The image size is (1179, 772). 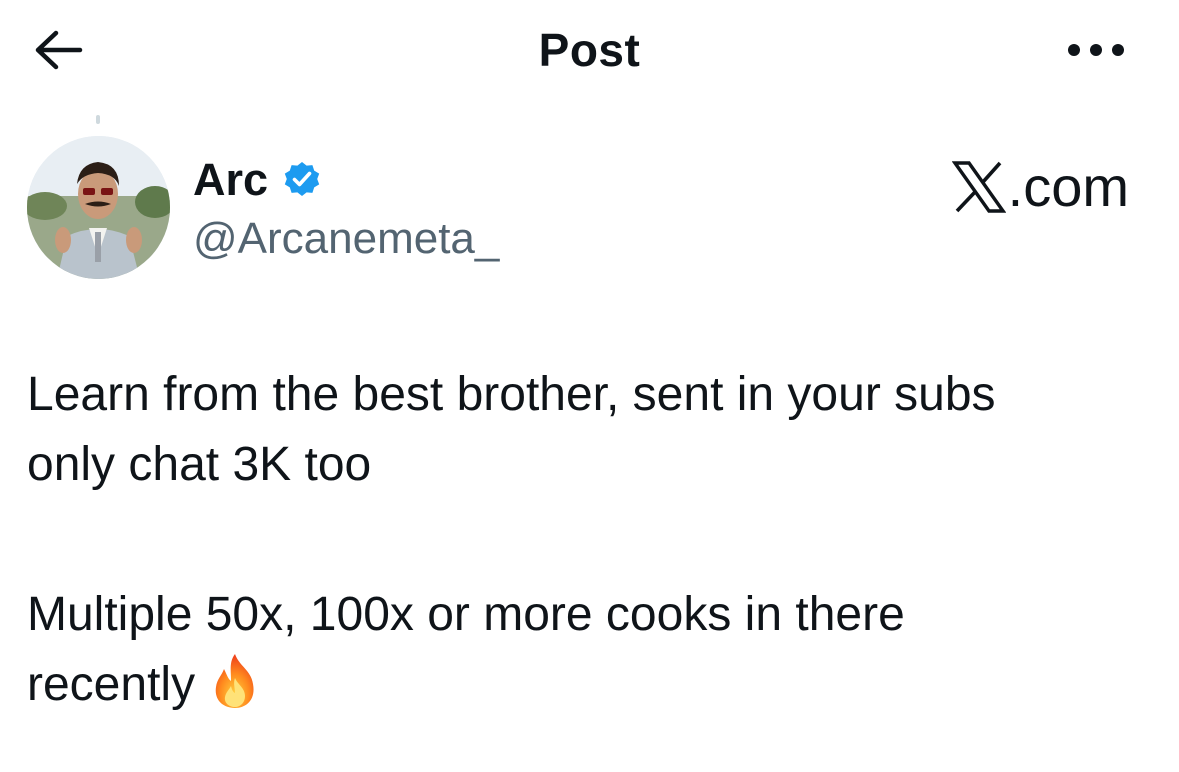 I want to click on verified-badge-icon, so click(x=302, y=179).